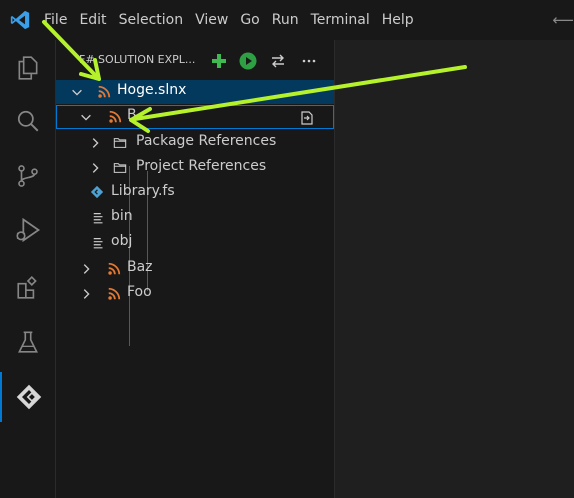  I want to click on menu-view: View, so click(211, 20).